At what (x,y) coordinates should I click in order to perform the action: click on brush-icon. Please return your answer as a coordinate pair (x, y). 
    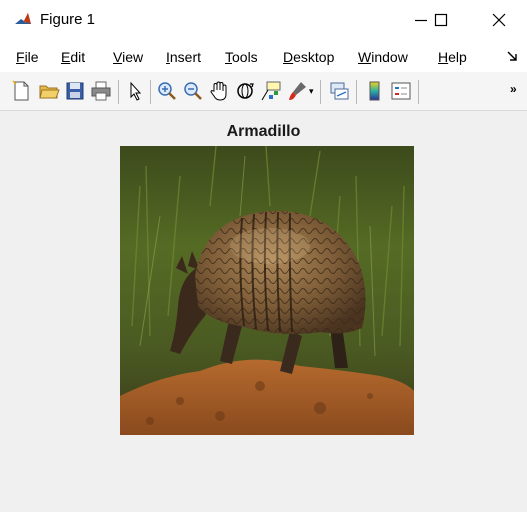
    Looking at the image, I should click on (297, 91).